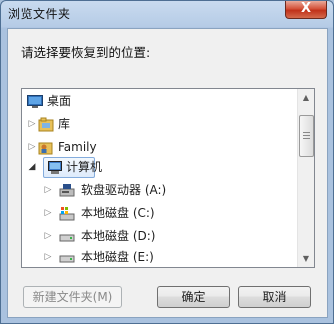  What do you see at coordinates (77, 147) in the screenshot?
I see `tree-item-label: Family` at bounding box center [77, 147].